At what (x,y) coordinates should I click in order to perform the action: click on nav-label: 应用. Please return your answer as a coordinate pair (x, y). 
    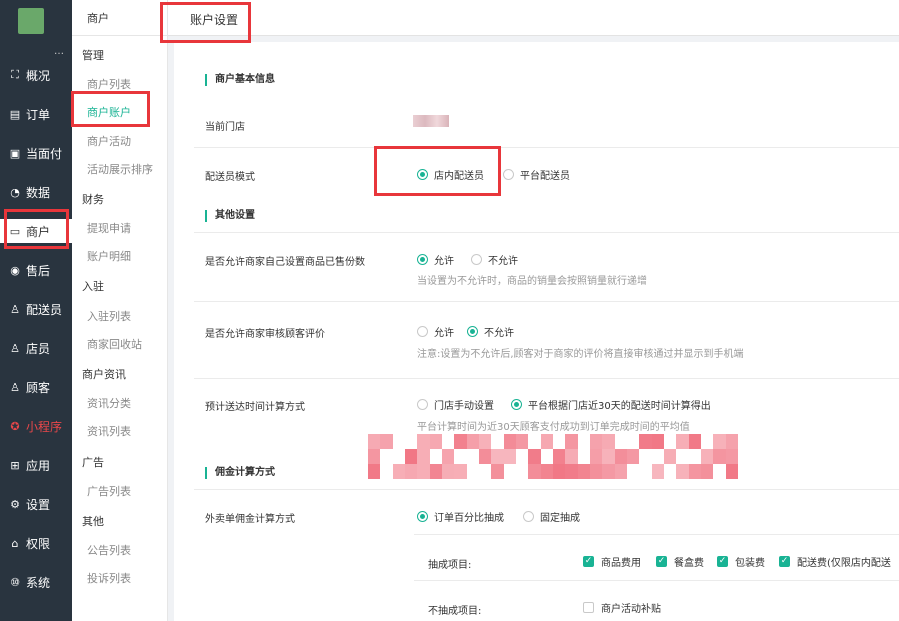
    Looking at the image, I should click on (38, 465).